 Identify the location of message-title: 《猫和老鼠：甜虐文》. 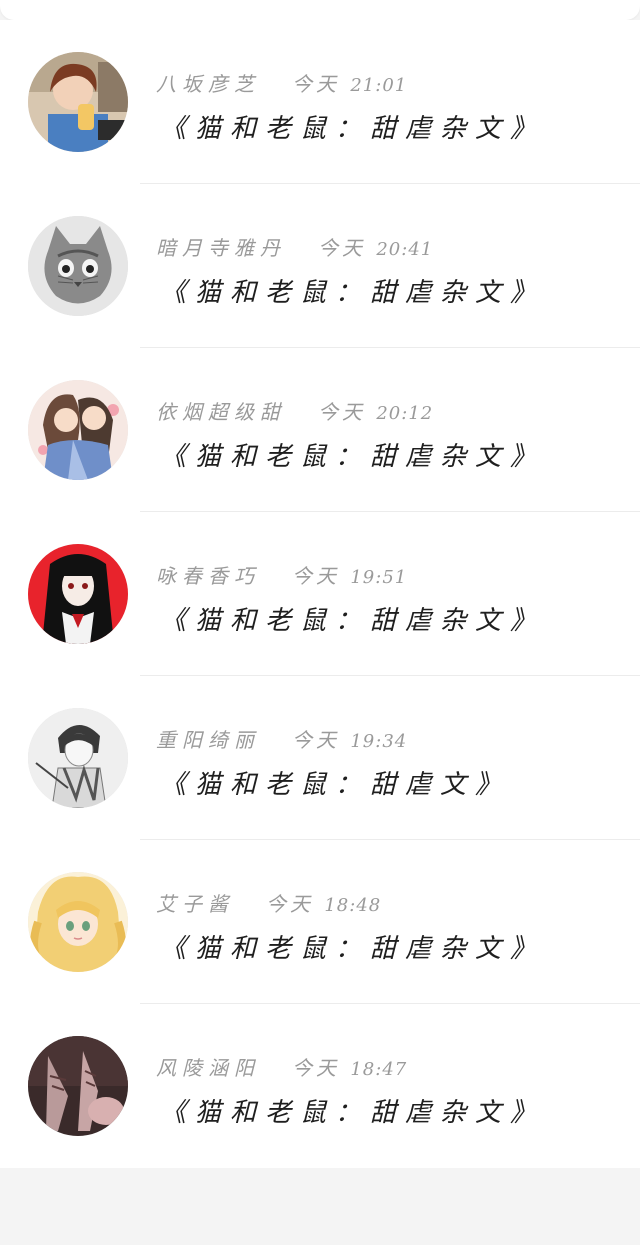
(335, 782).